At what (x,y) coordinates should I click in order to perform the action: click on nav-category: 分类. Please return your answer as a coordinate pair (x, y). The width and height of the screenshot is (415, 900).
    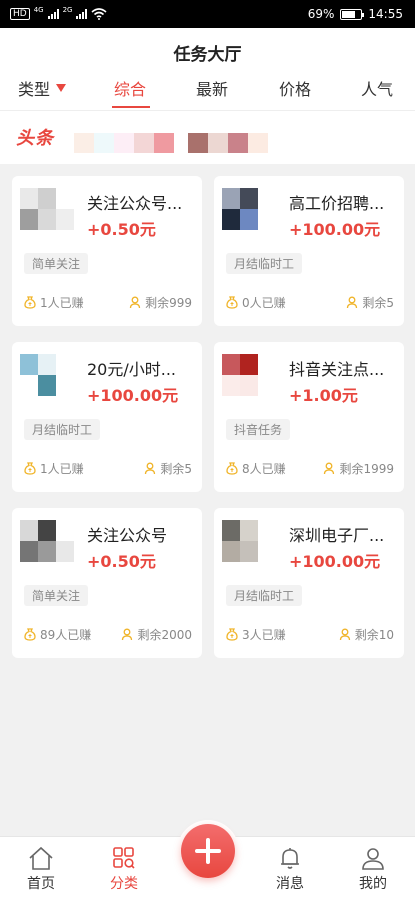
    Looking at the image, I should click on (124, 869).